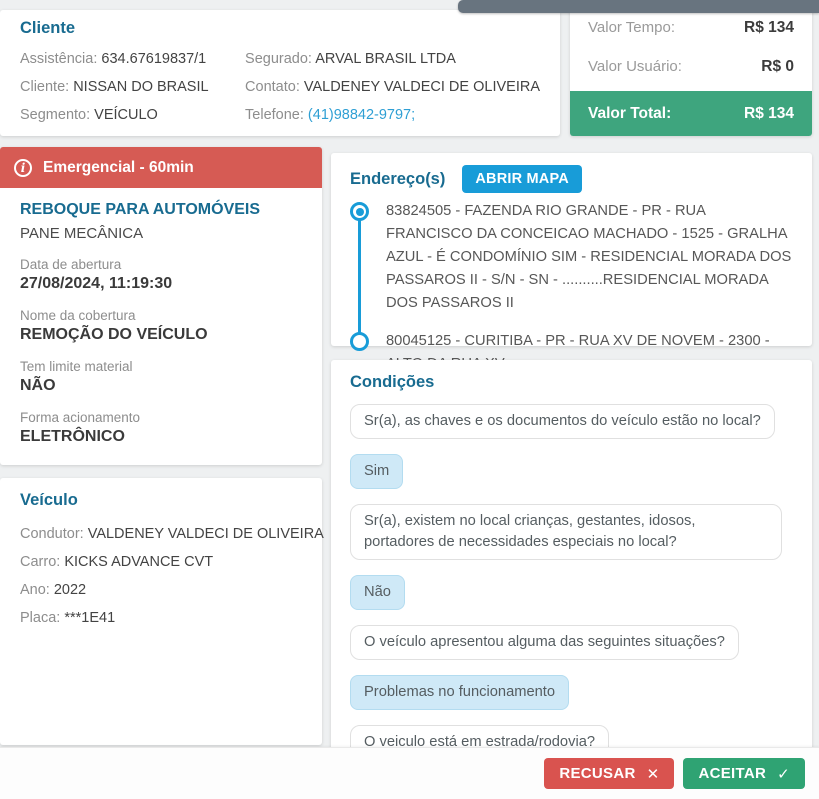 The image size is (819, 799). Describe the element at coordinates (359, 341) in the screenshot. I see `destination-point-icon` at that location.